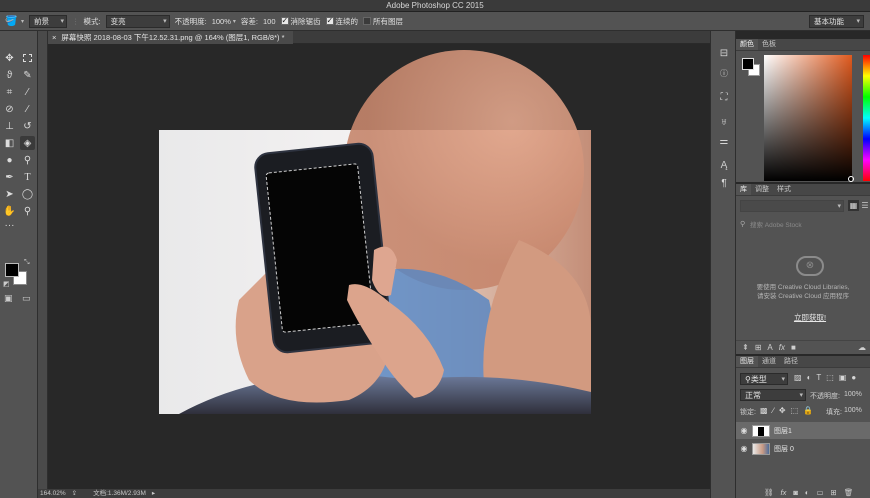 The width and height of the screenshot is (870, 498). What do you see at coordinates (745, 347) in the screenshot?
I see `upload-icon: ⇞` at bounding box center [745, 347].